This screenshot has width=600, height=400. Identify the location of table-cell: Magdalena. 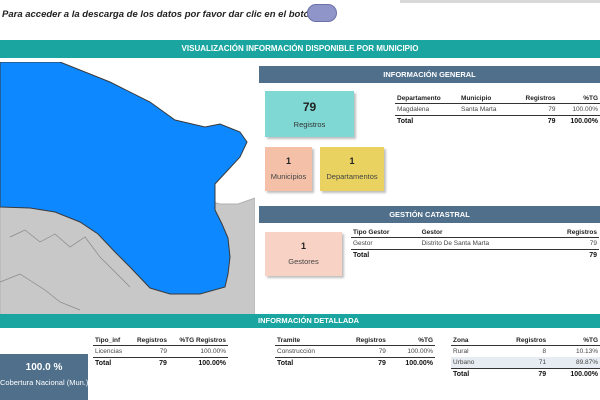
(413, 109).